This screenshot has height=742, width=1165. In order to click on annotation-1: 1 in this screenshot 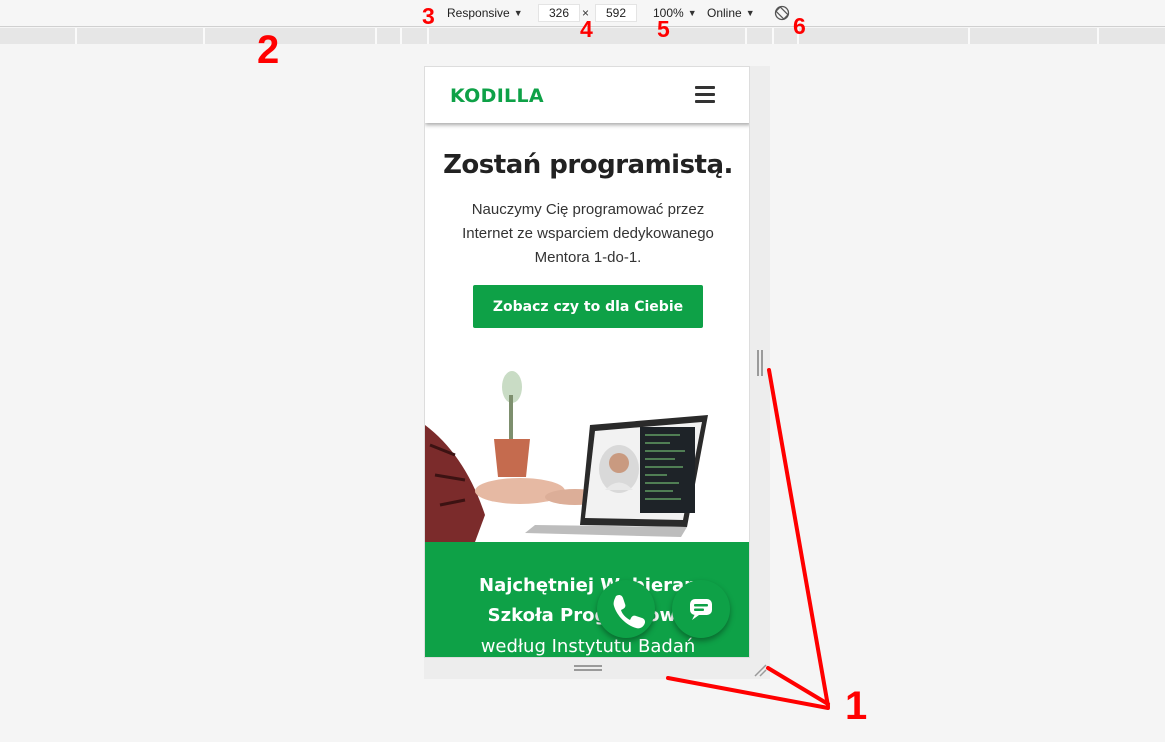, I will do `click(856, 706)`.